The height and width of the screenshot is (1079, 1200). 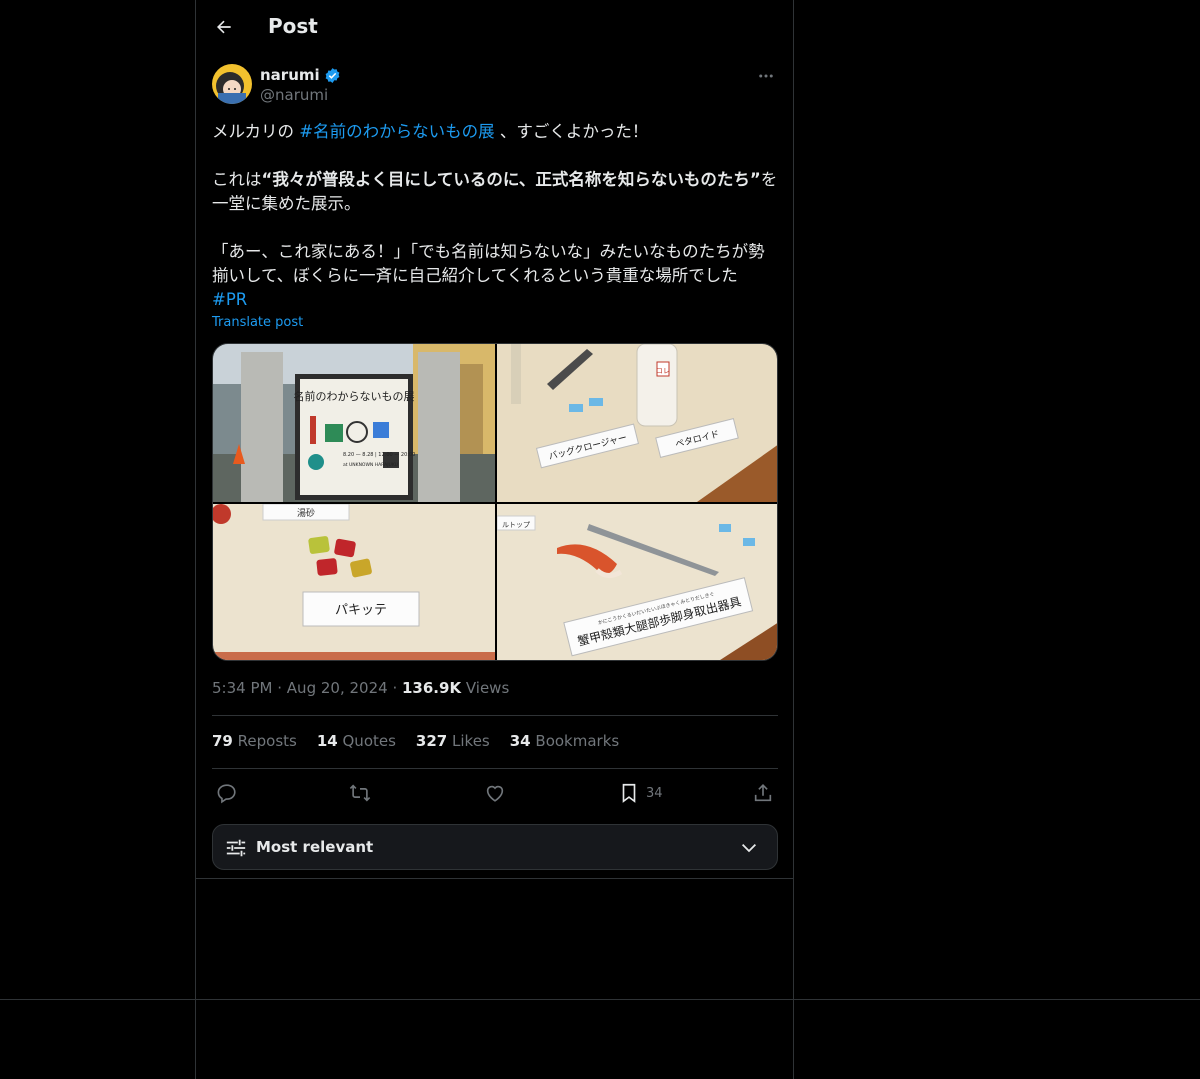 I want to click on reply-icon, so click(x=226, y=794).